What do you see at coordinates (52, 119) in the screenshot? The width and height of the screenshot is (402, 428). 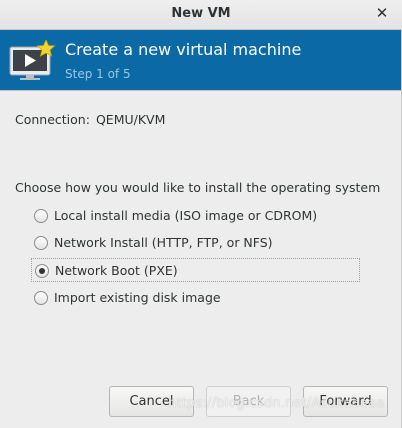 I see `connection-label: Connection:` at bounding box center [52, 119].